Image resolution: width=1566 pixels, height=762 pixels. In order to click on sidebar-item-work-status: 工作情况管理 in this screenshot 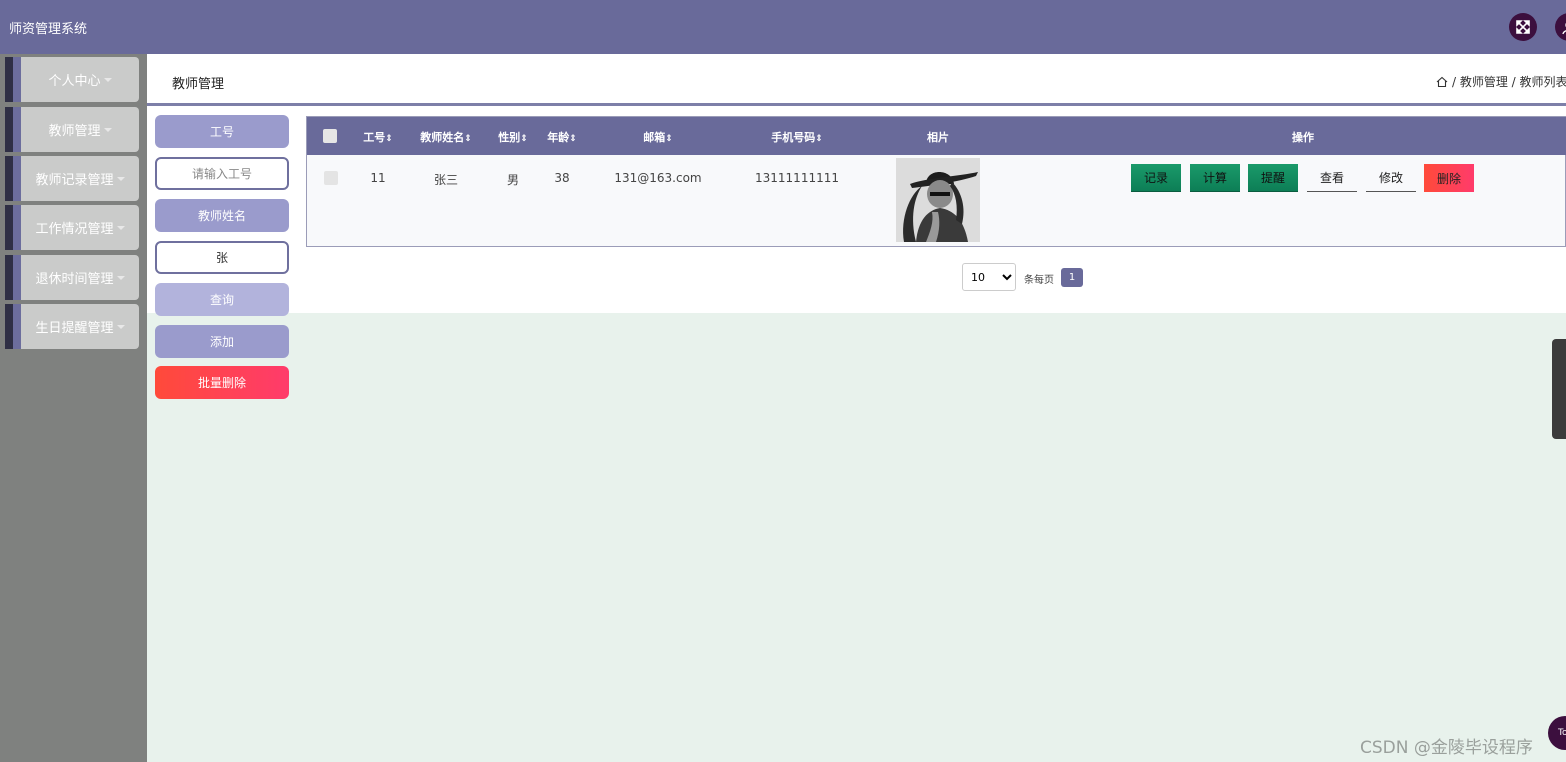, I will do `click(72, 227)`.